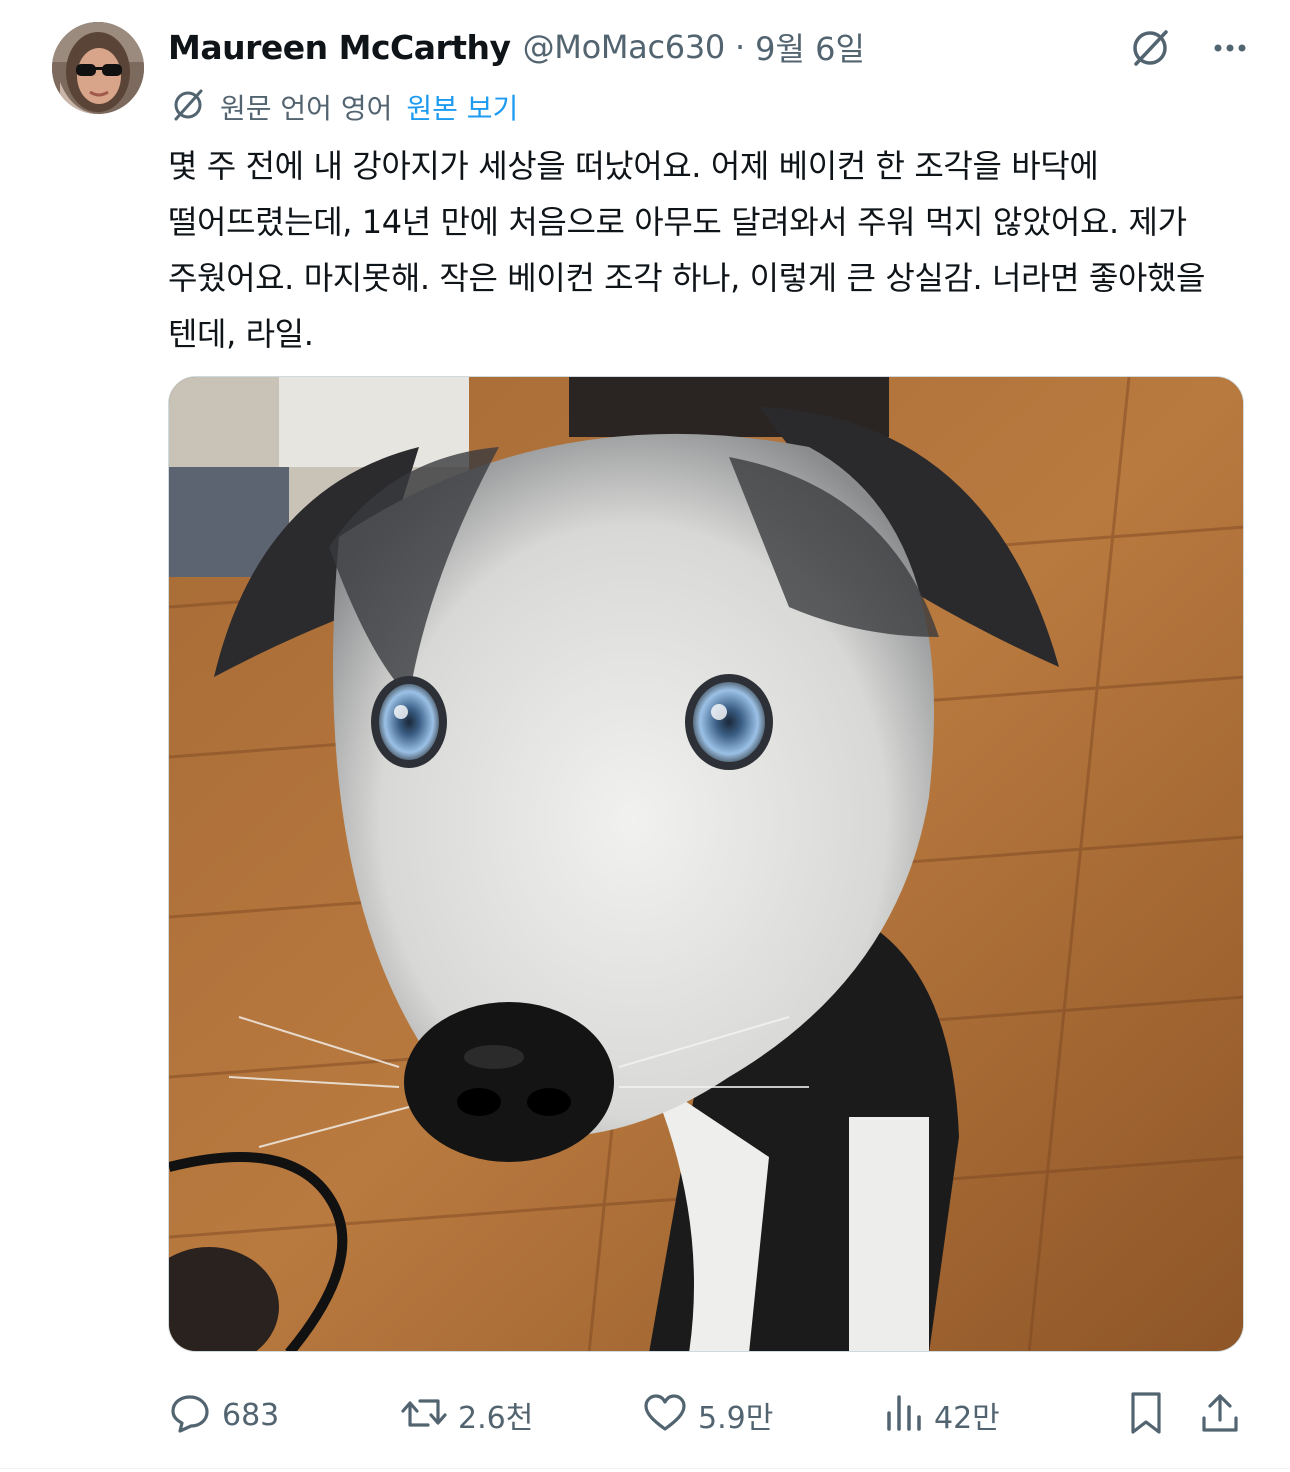 Image resolution: width=1290 pixels, height=1472 pixels. Describe the element at coordinates (251, 1415) in the screenshot. I see `reply-count: 683` at that location.